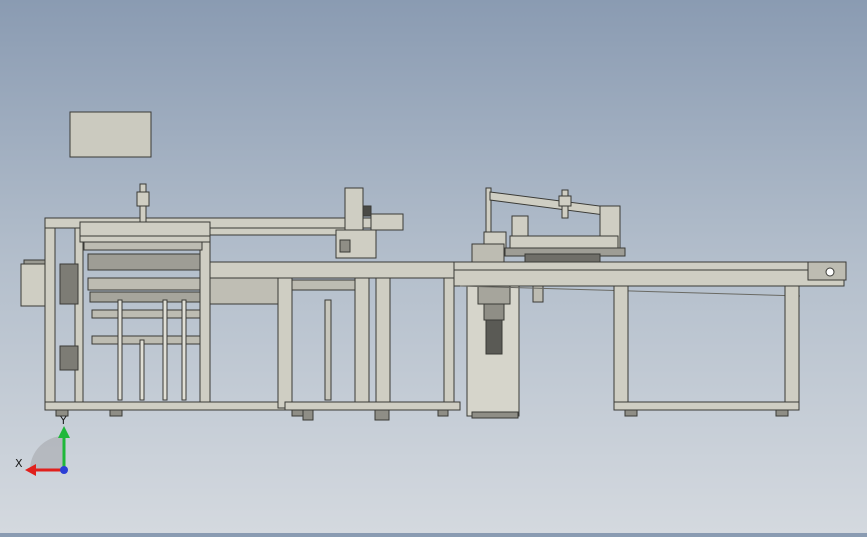 The height and width of the screenshot is (537, 867). What do you see at coordinates (42, 445) in the screenshot?
I see `axis-triad: X Y` at bounding box center [42, 445].